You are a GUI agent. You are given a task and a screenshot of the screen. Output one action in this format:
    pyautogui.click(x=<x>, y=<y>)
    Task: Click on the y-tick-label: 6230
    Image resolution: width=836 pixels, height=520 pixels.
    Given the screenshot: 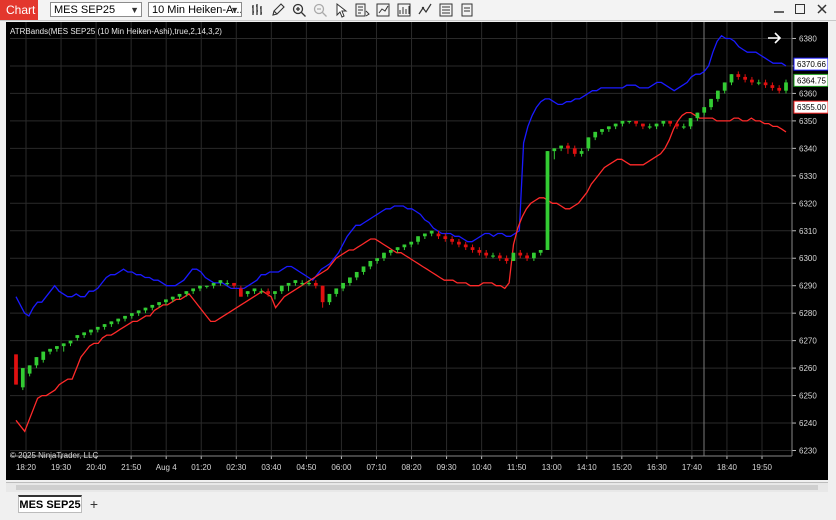 What is the action you would take?
    pyautogui.click(x=808, y=451)
    